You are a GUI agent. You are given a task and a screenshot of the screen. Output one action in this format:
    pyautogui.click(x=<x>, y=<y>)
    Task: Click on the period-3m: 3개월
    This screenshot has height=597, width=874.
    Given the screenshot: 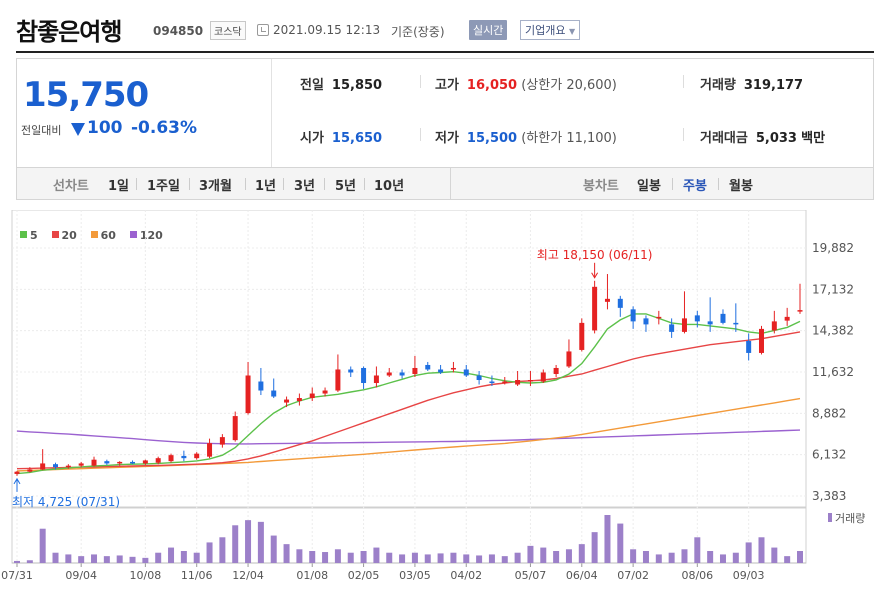 What is the action you would take?
    pyautogui.click(x=215, y=184)
    